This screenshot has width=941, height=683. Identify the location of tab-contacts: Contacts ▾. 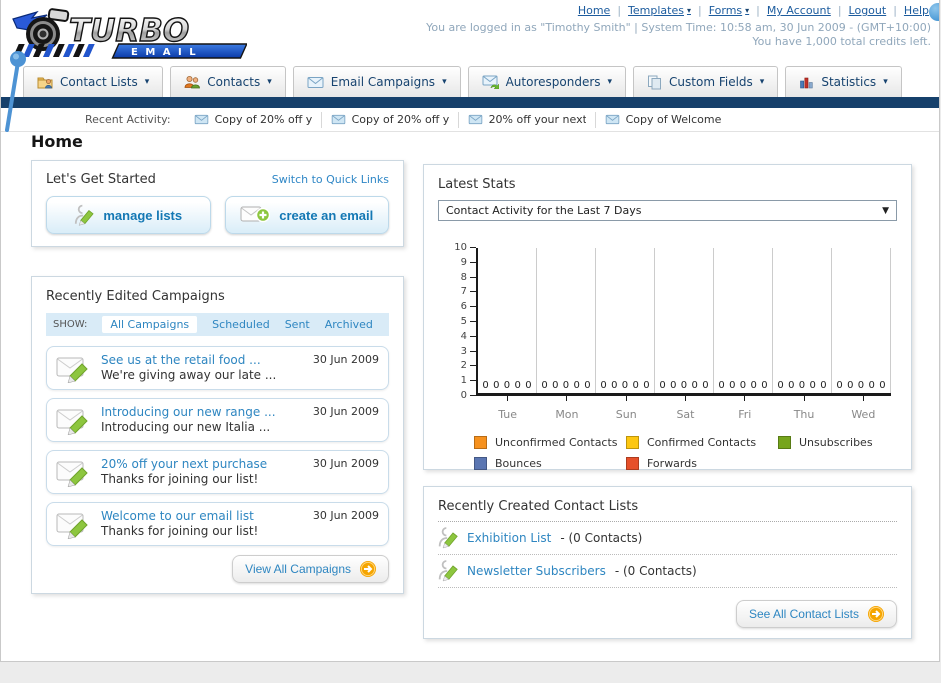
(228, 81).